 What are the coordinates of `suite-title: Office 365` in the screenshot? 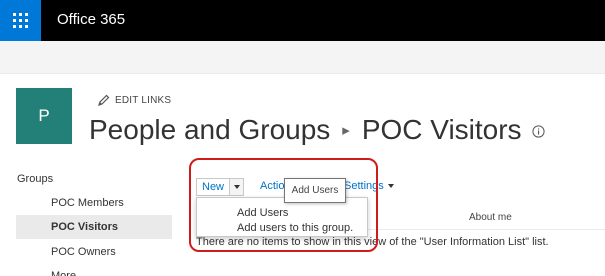 It's located at (91, 19).